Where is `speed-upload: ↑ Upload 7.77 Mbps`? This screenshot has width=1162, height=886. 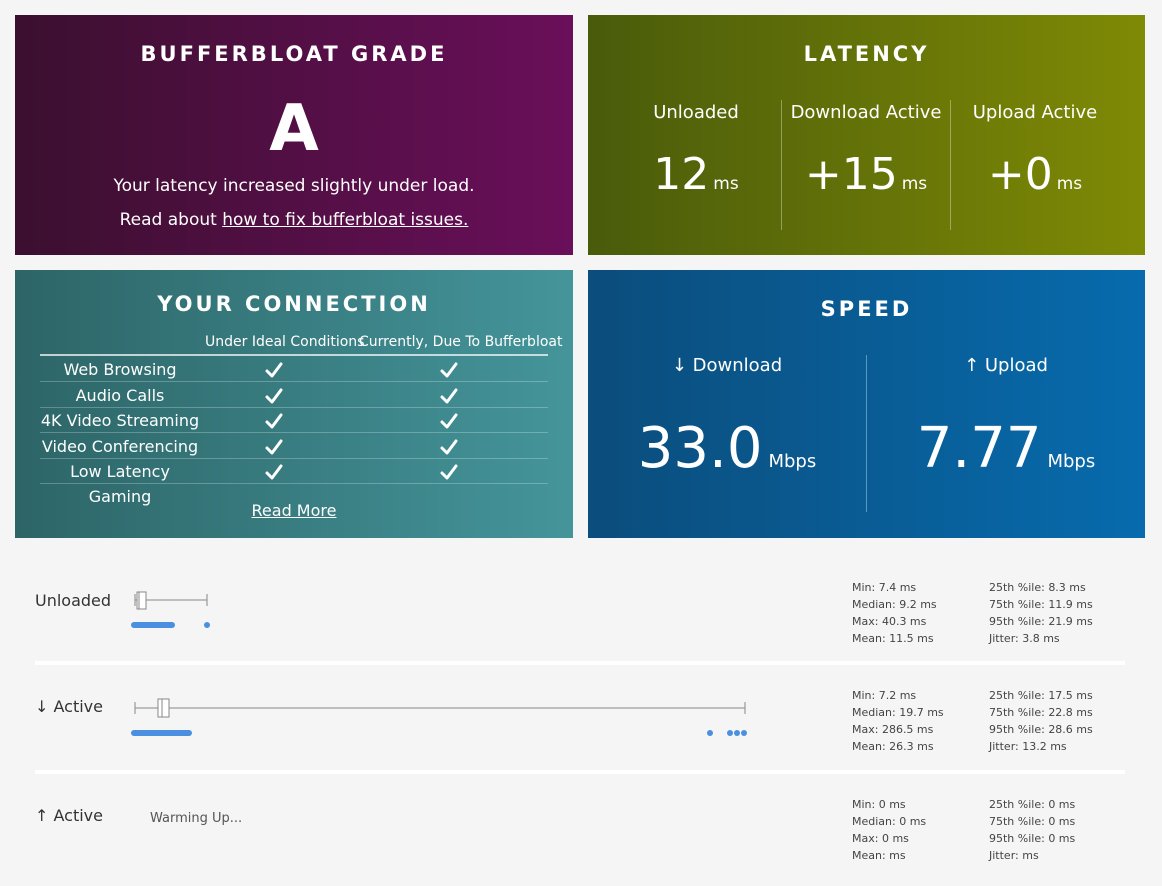 speed-upload: ↑ Upload 7.77 Mbps is located at coordinates (1006, 418).